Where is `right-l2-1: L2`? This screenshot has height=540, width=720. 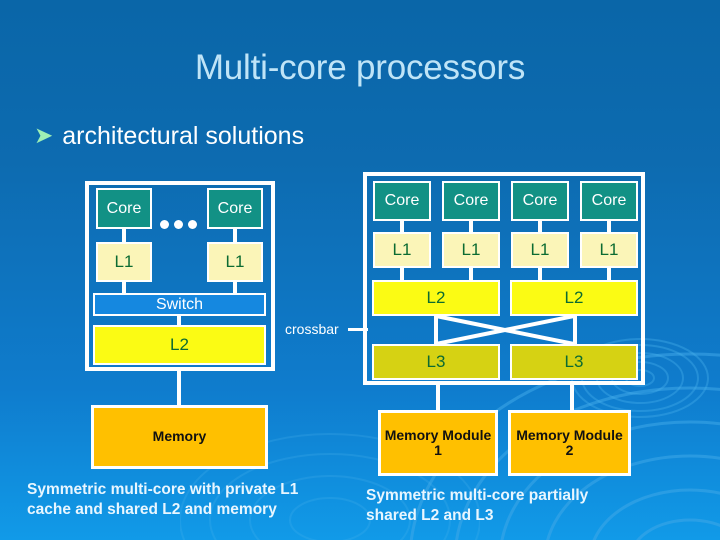
right-l2-1: L2 is located at coordinates (574, 298).